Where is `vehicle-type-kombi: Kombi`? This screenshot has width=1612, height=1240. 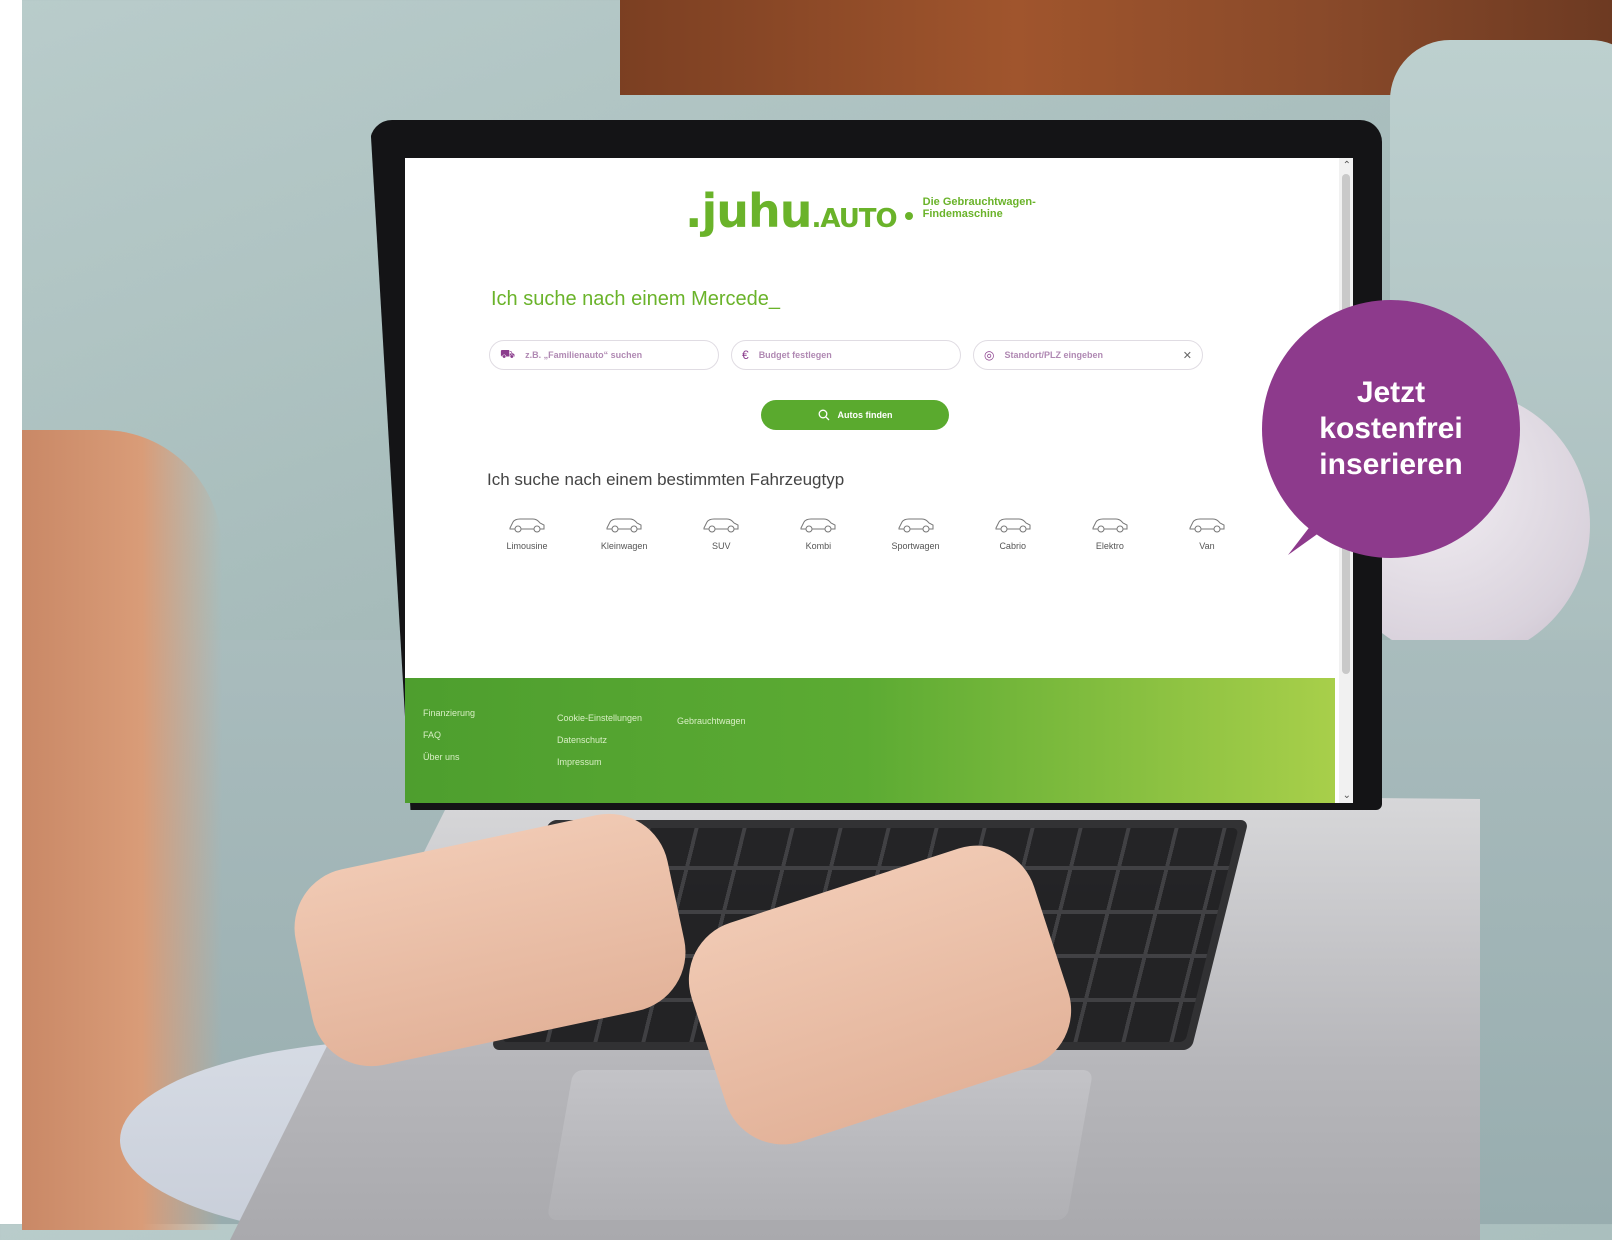 vehicle-type-kombi: Kombi is located at coordinates (818, 532).